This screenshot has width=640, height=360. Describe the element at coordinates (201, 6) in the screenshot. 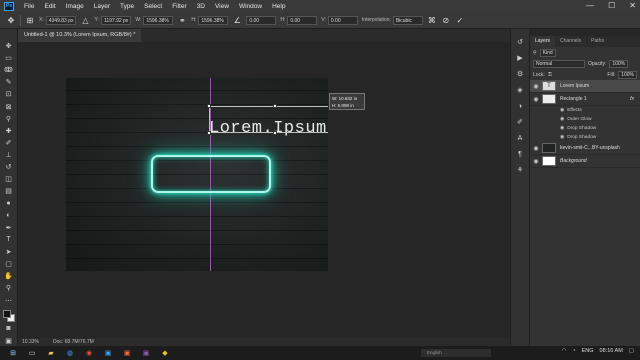

I see `menu-3d: 3D` at that location.